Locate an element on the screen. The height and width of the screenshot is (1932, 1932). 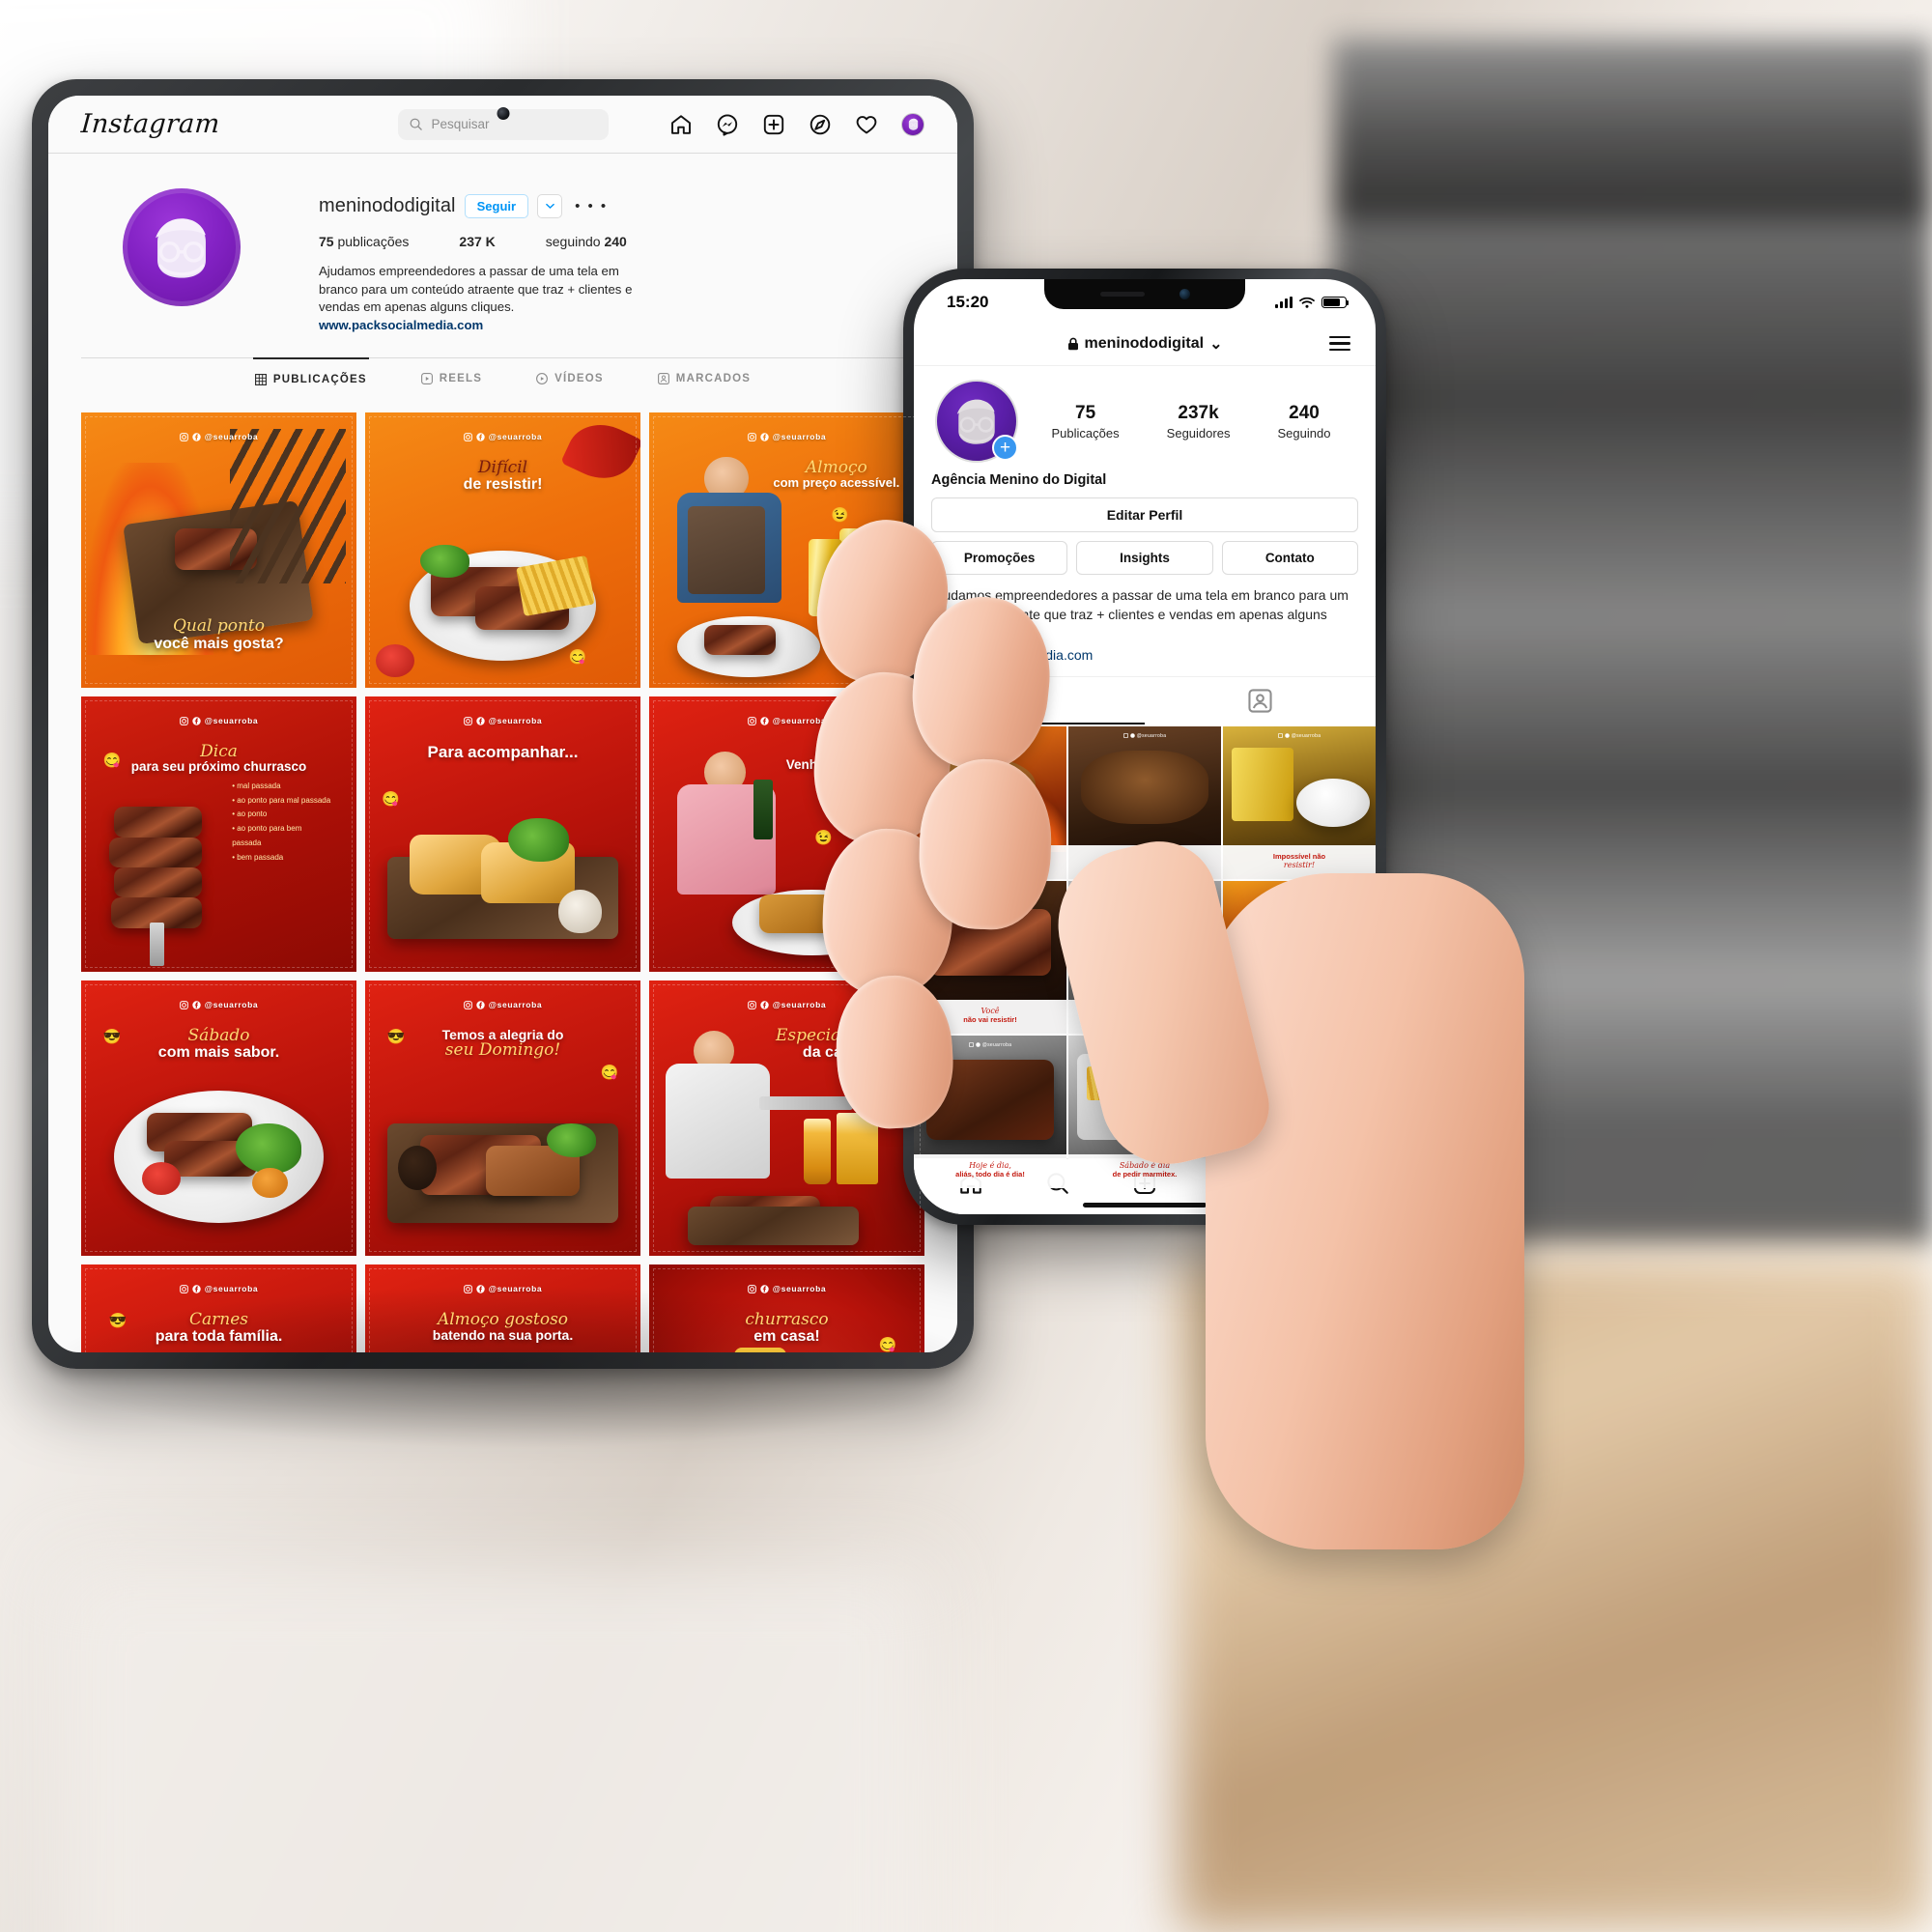
tab-label: PUBLICAÇÕES is located at coordinates (319, 380).